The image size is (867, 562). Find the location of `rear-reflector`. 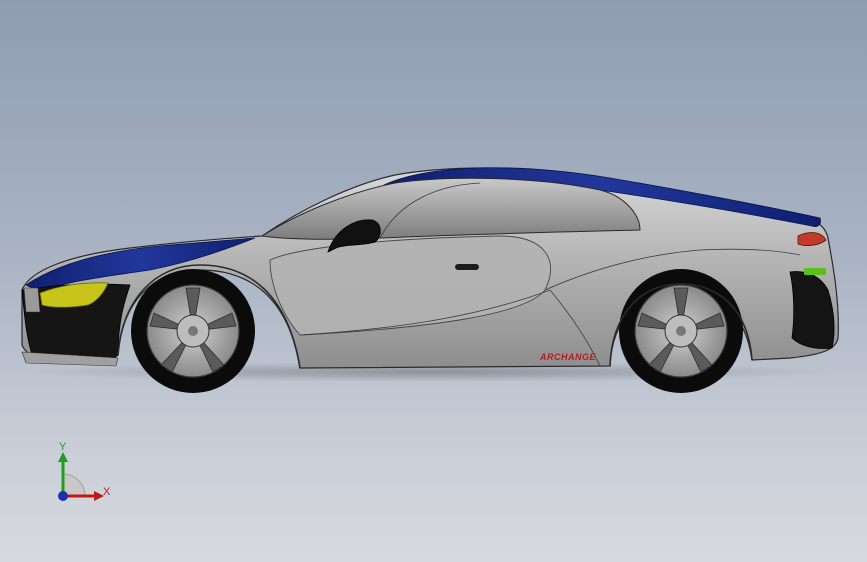

rear-reflector is located at coordinates (815, 271).